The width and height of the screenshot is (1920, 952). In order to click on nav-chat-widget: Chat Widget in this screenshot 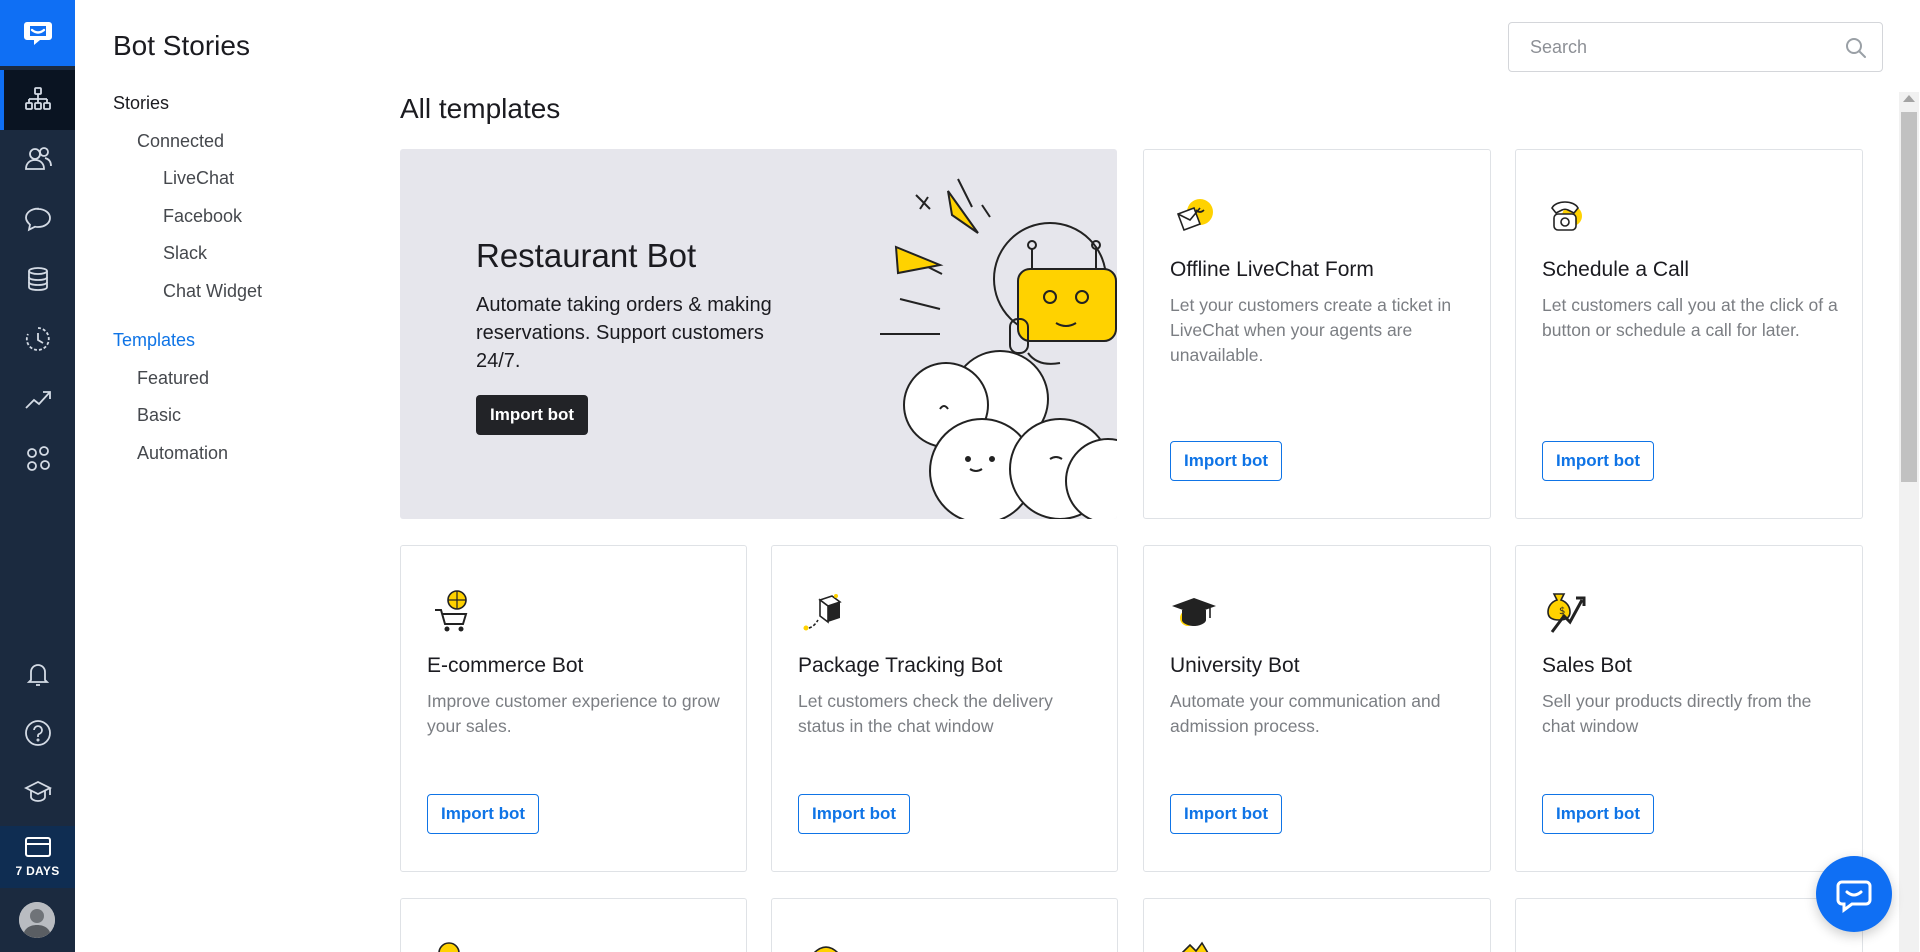, I will do `click(212, 291)`.